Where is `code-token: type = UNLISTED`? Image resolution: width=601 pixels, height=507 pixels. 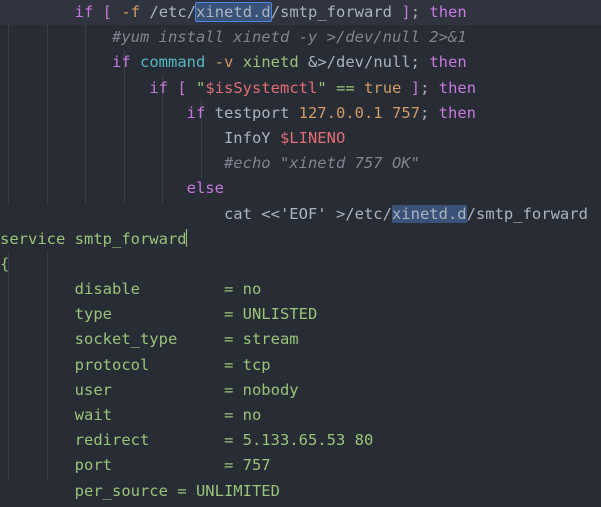
code-token: type = UNLISTED is located at coordinates (196, 314).